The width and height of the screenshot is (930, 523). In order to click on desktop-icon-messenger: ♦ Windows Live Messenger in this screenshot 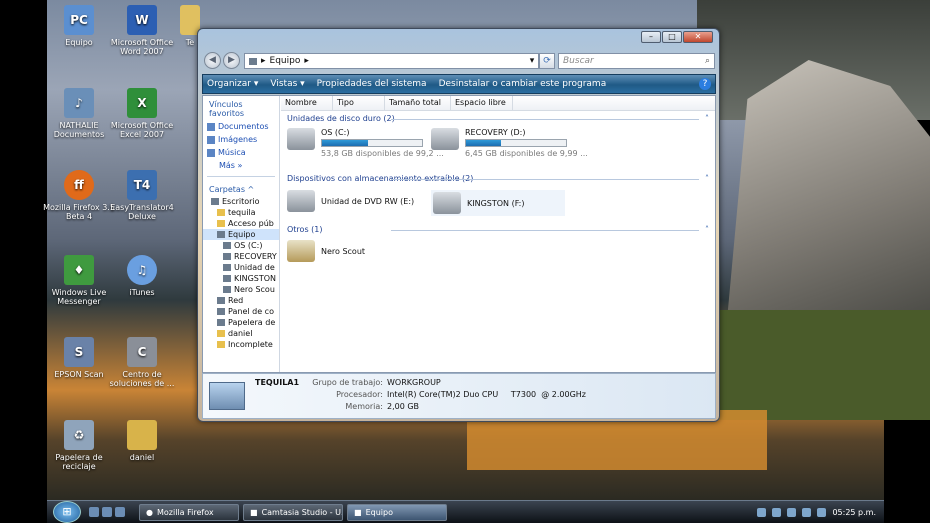, I will do `click(79, 280)`.